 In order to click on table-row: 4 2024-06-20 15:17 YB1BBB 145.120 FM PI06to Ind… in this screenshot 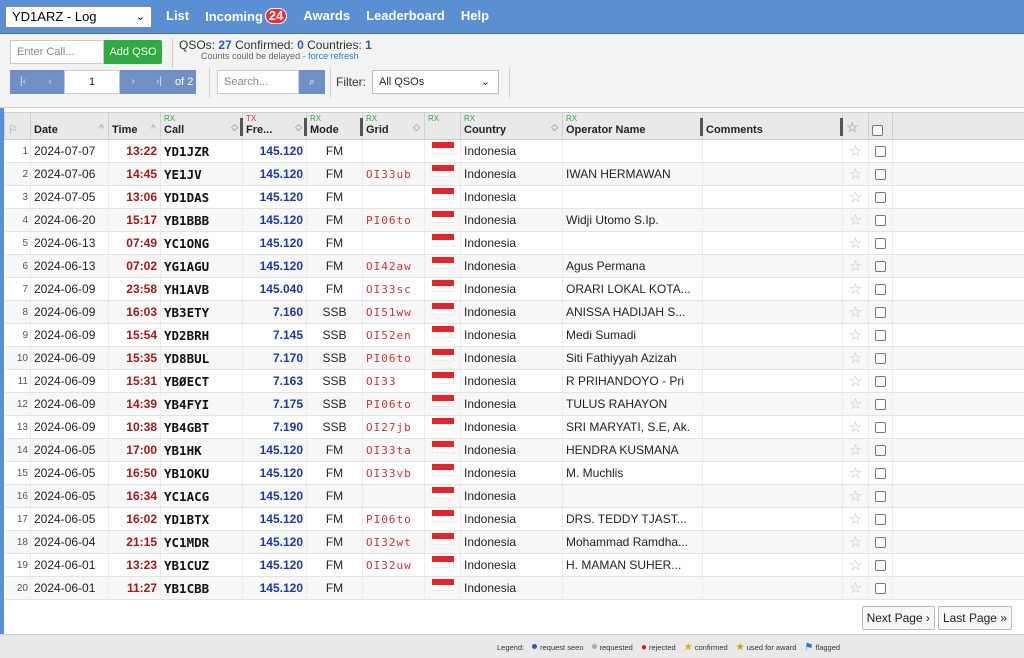, I will do `click(514, 220)`.